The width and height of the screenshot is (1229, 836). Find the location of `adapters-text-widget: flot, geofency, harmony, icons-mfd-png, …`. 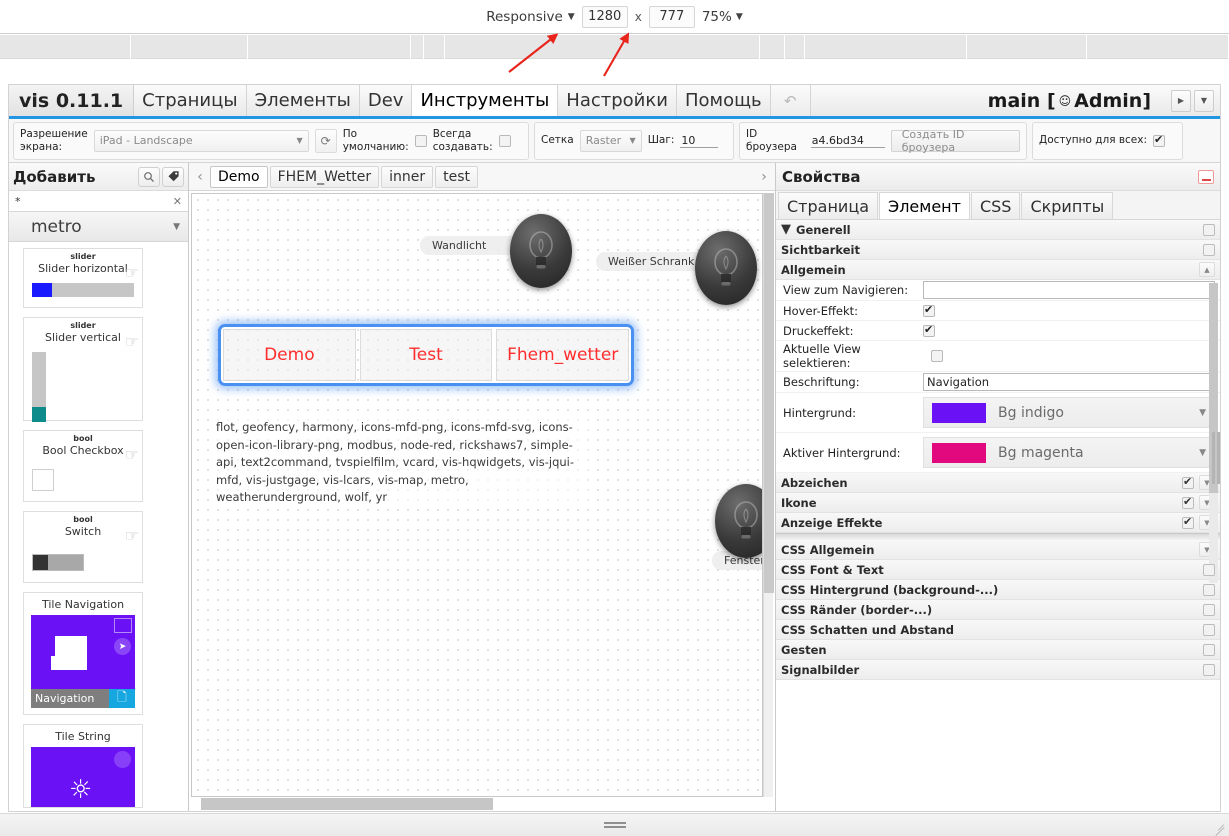

adapters-text-widget: flot, geofency, harmony, icons-mfd-png, … is located at coordinates (402, 463).